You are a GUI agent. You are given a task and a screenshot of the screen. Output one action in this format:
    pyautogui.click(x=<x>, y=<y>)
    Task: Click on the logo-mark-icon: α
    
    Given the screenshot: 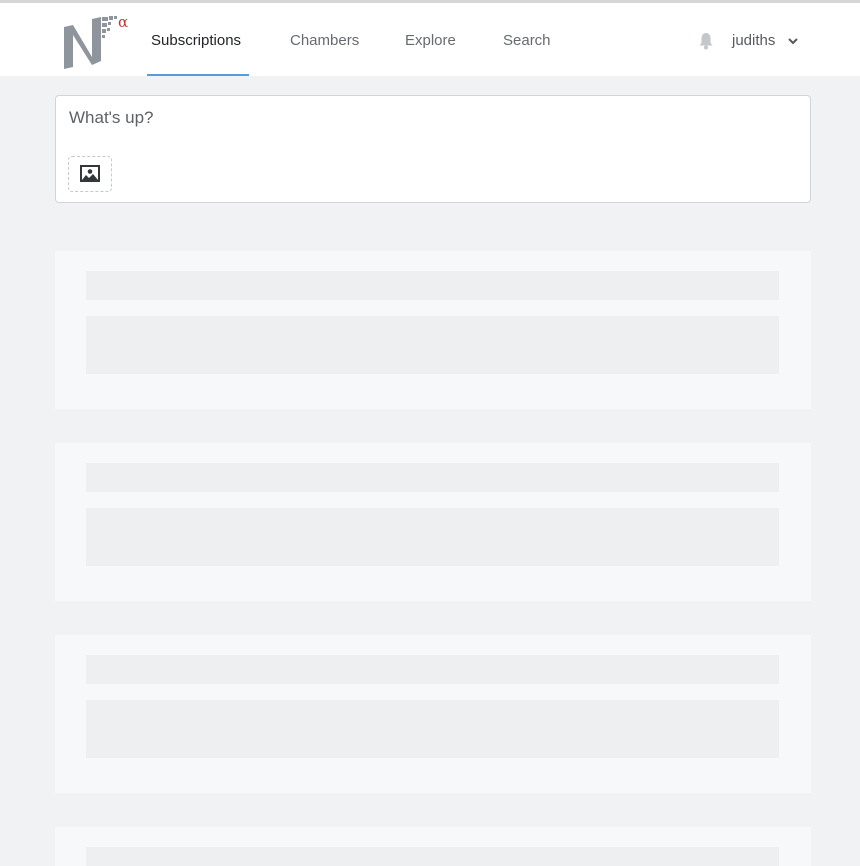 What is the action you would take?
    pyautogui.click(x=96, y=41)
    